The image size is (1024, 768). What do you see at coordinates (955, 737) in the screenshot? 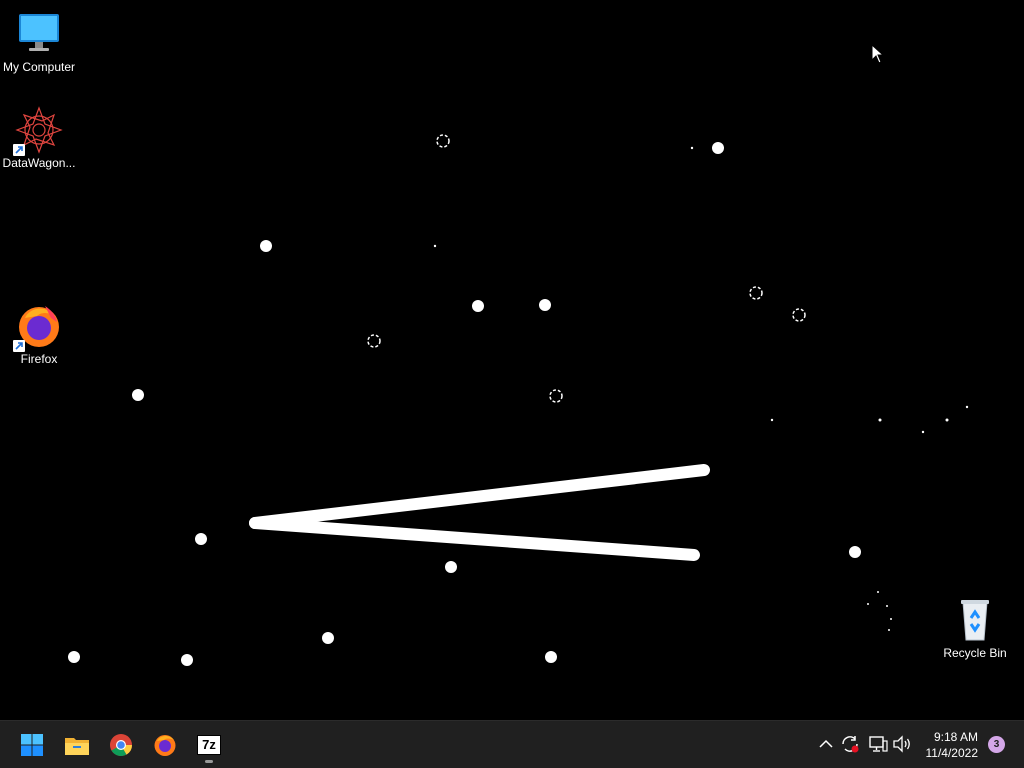
I see `clock-time: 9:18 AM` at bounding box center [955, 737].